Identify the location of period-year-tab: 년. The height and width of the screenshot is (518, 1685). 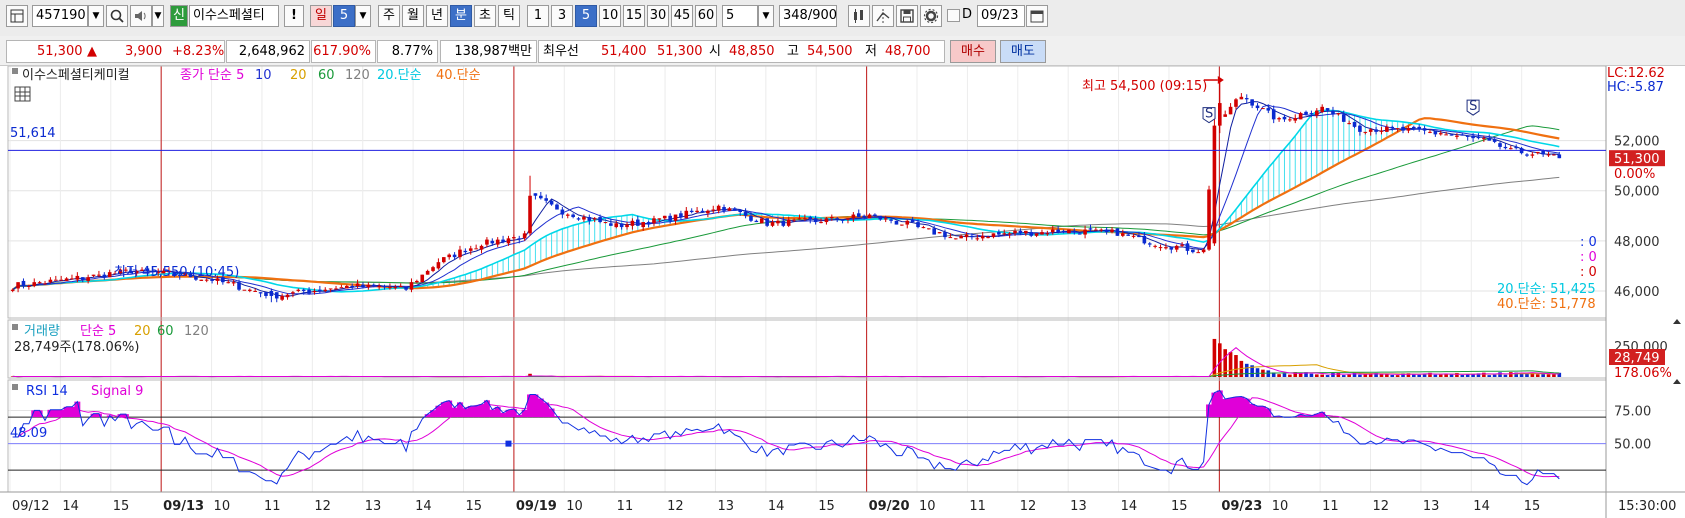
(437, 16).